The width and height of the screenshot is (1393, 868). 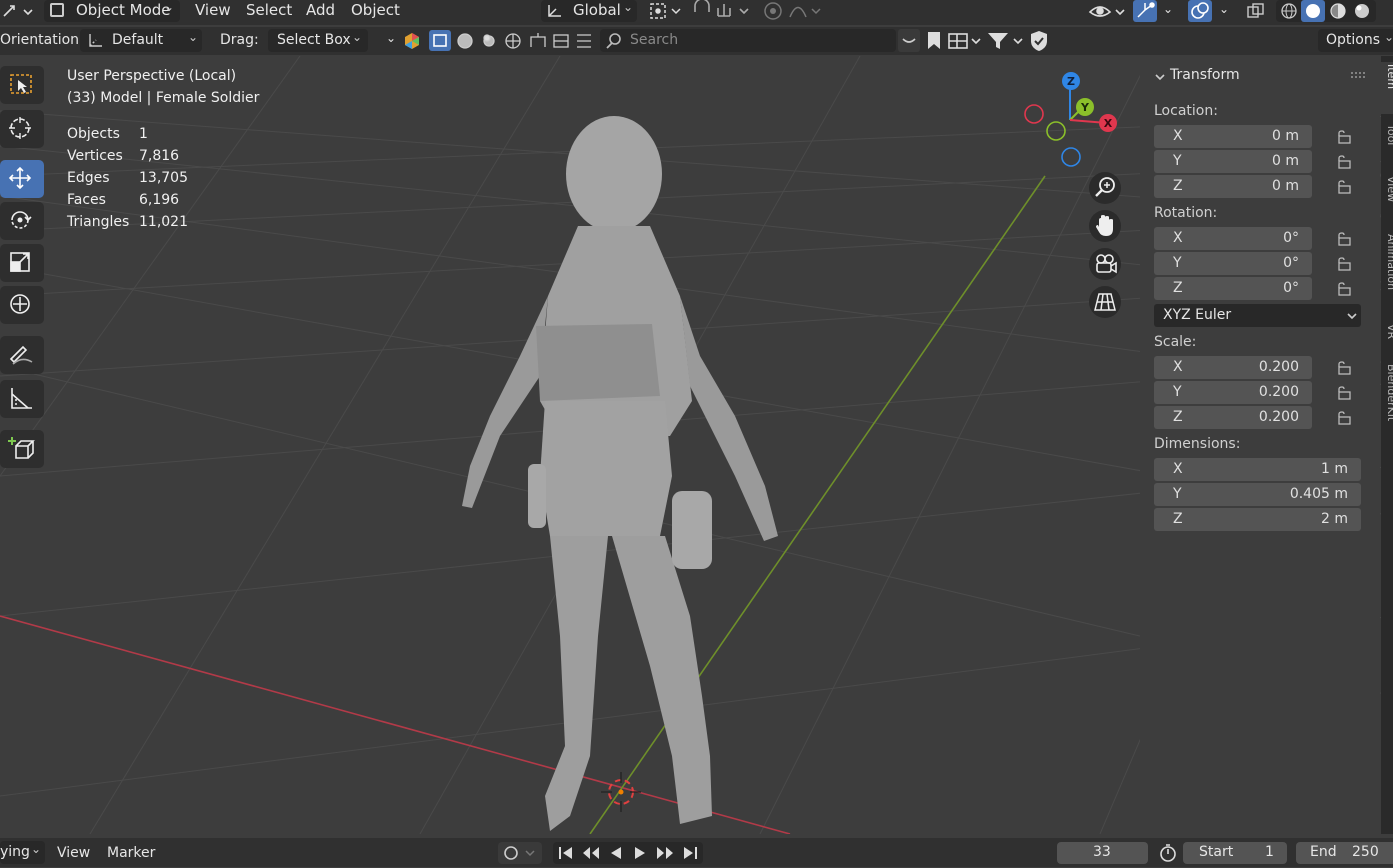 What do you see at coordinates (640, 853) in the screenshot?
I see `play-icon` at bounding box center [640, 853].